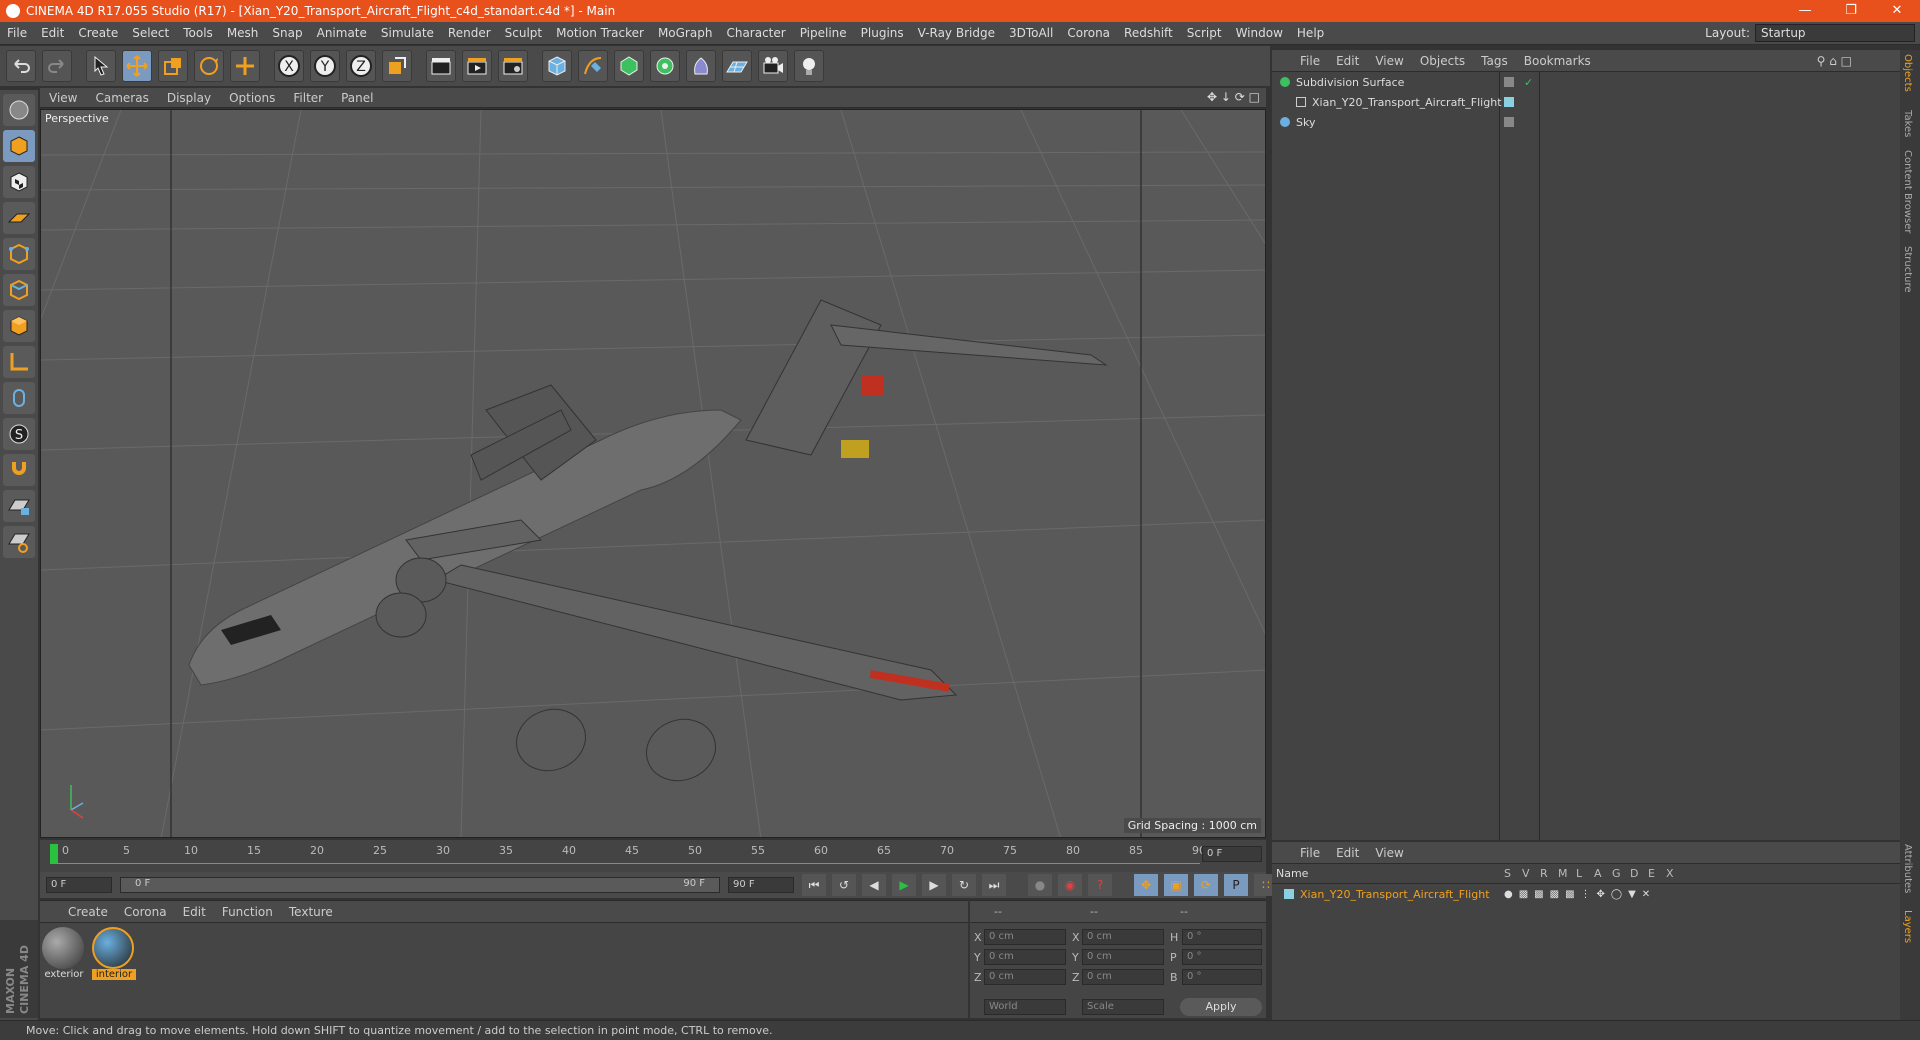 The image size is (1920, 1040). I want to click on end-frame-field: 90 F, so click(761, 885).